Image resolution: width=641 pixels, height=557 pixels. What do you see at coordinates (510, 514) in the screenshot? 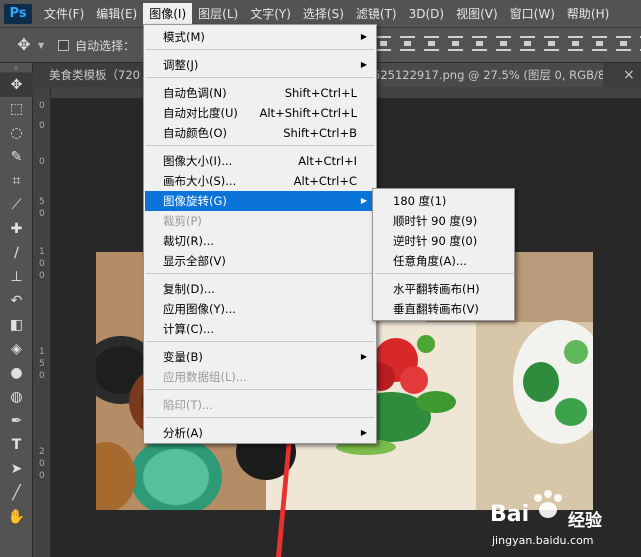
I see `watermark-brand: Bai` at bounding box center [510, 514].